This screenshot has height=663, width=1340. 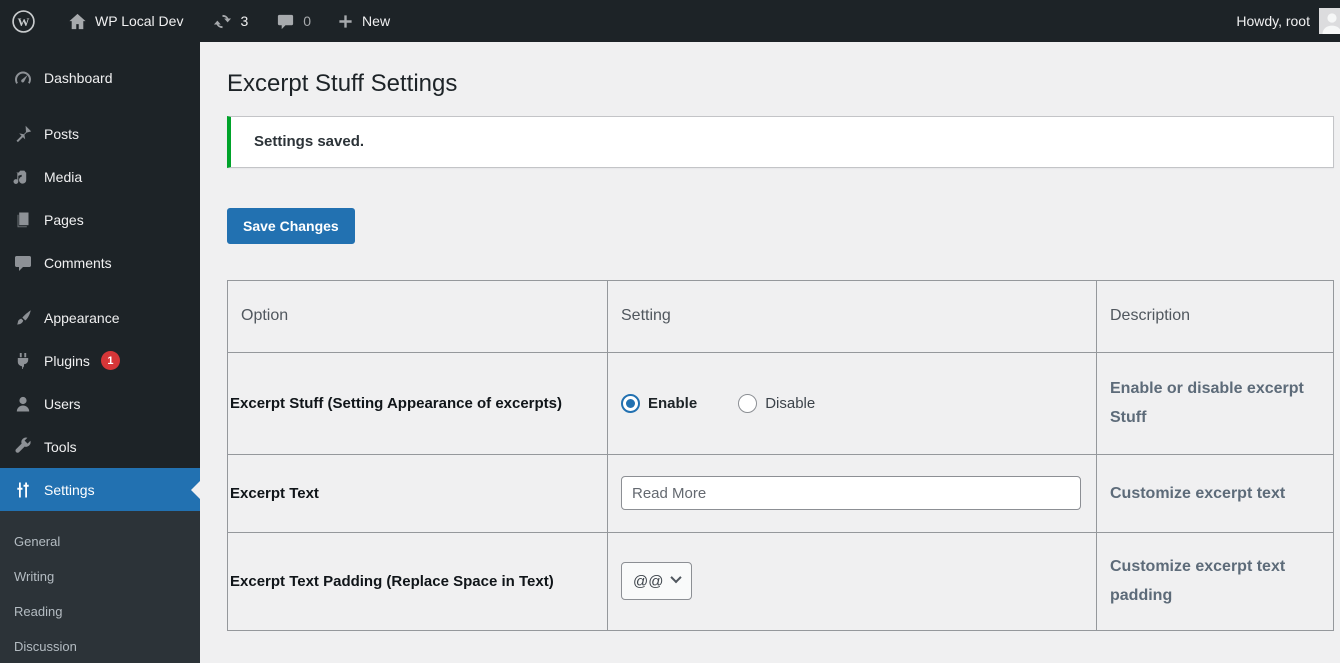 I want to click on site-link: WP Local Dev, so click(x=125, y=21).